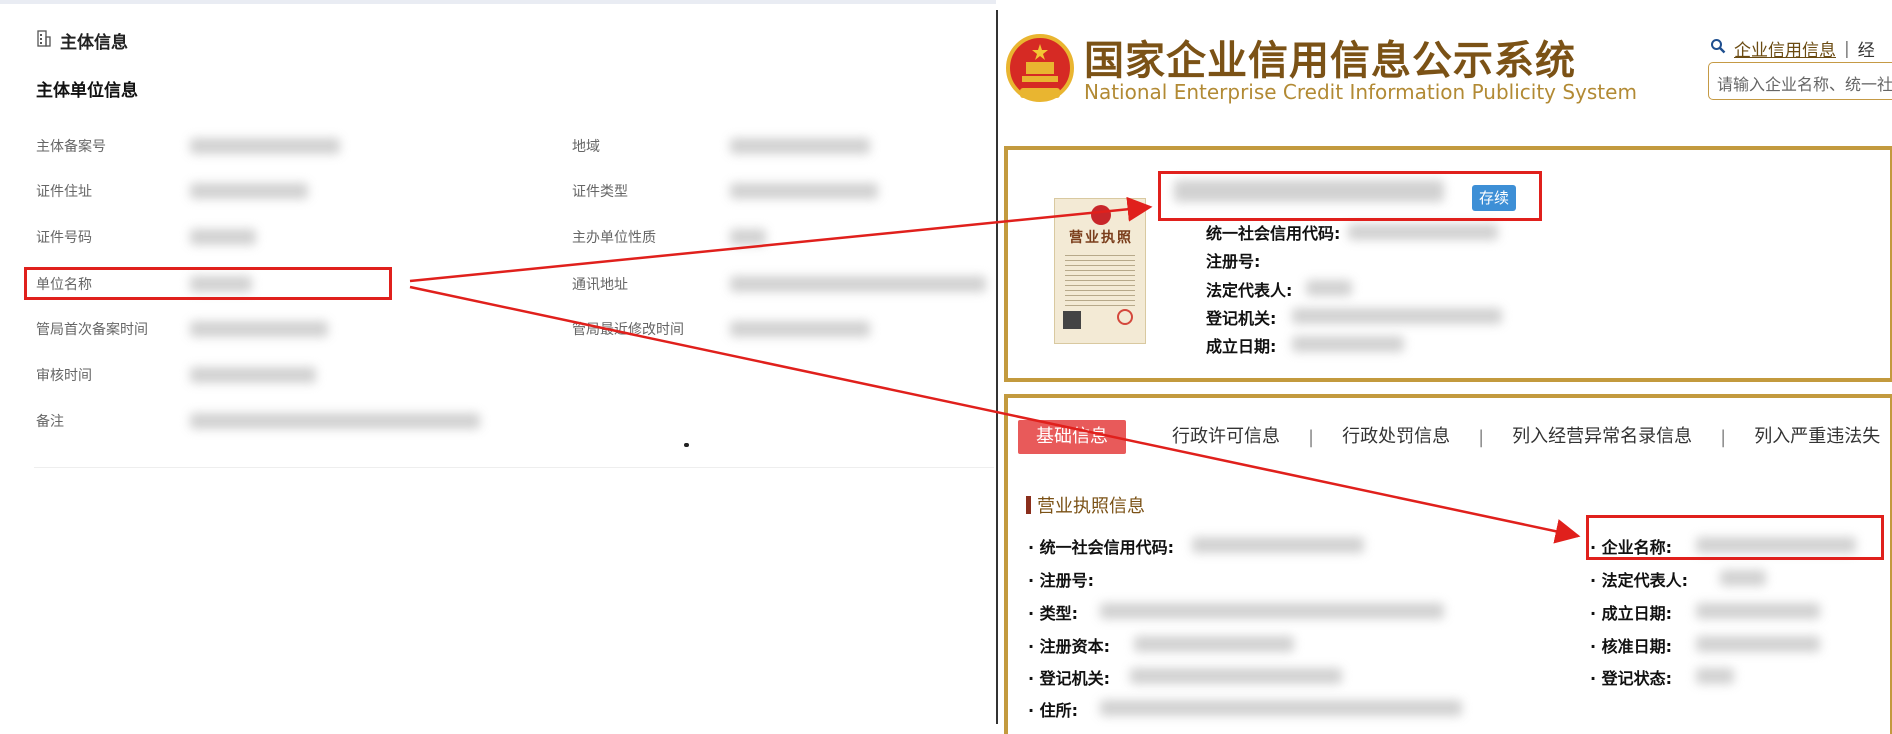  Describe the element at coordinates (259, 329) in the screenshot. I see `field-value-first-record-time` at that location.